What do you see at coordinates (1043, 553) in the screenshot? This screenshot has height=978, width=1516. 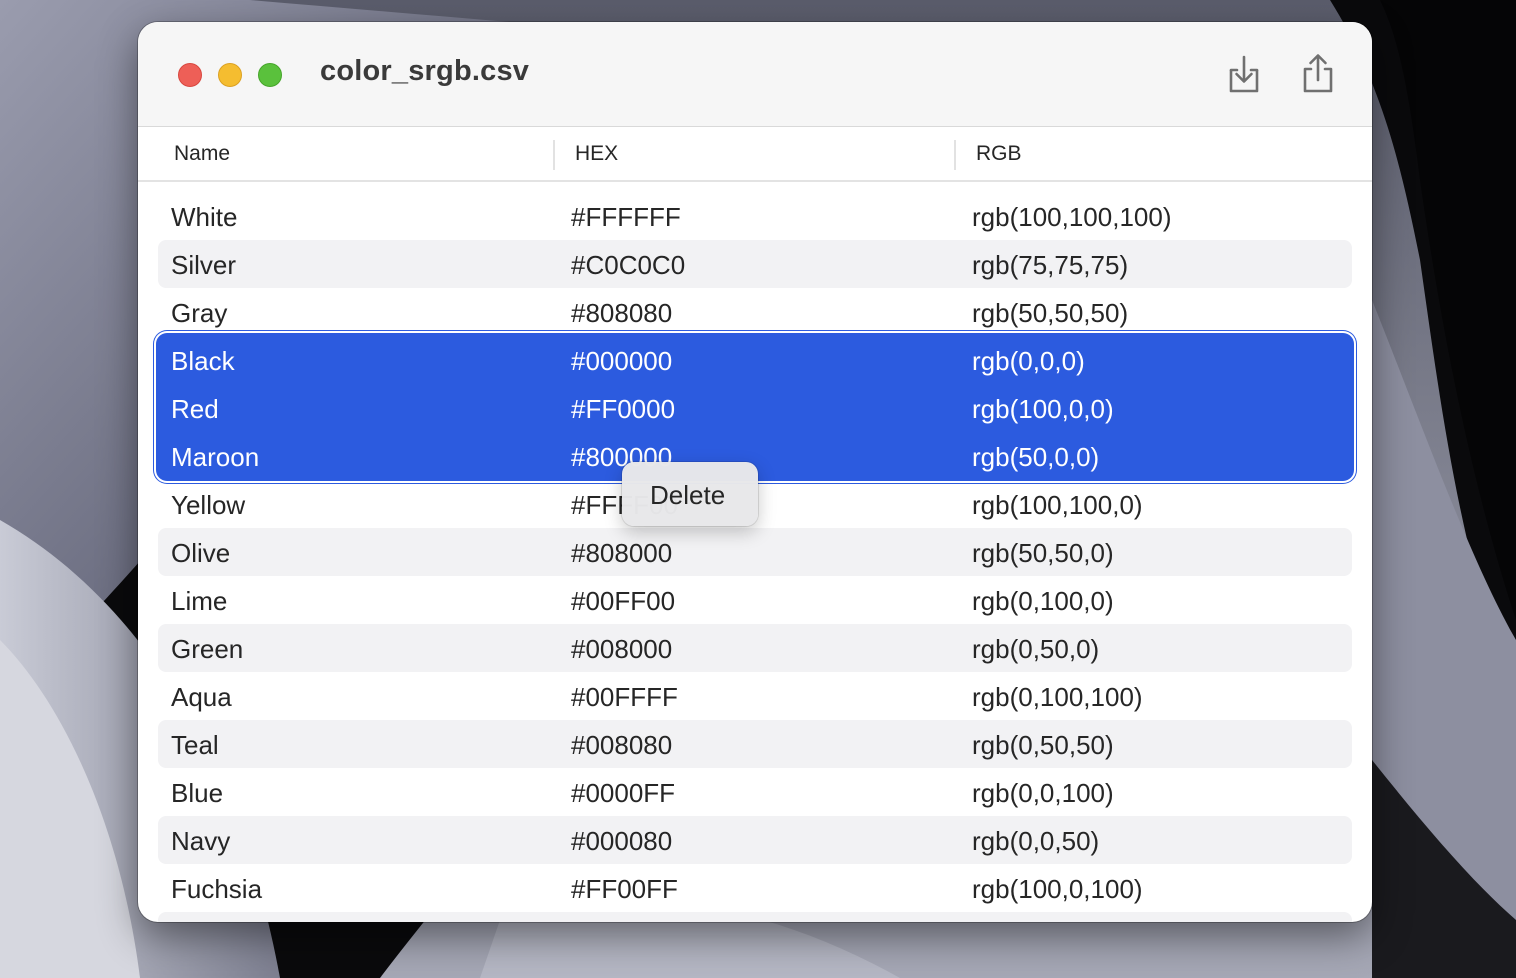 I see `cell-rgb: rgb(50,50,0)` at bounding box center [1043, 553].